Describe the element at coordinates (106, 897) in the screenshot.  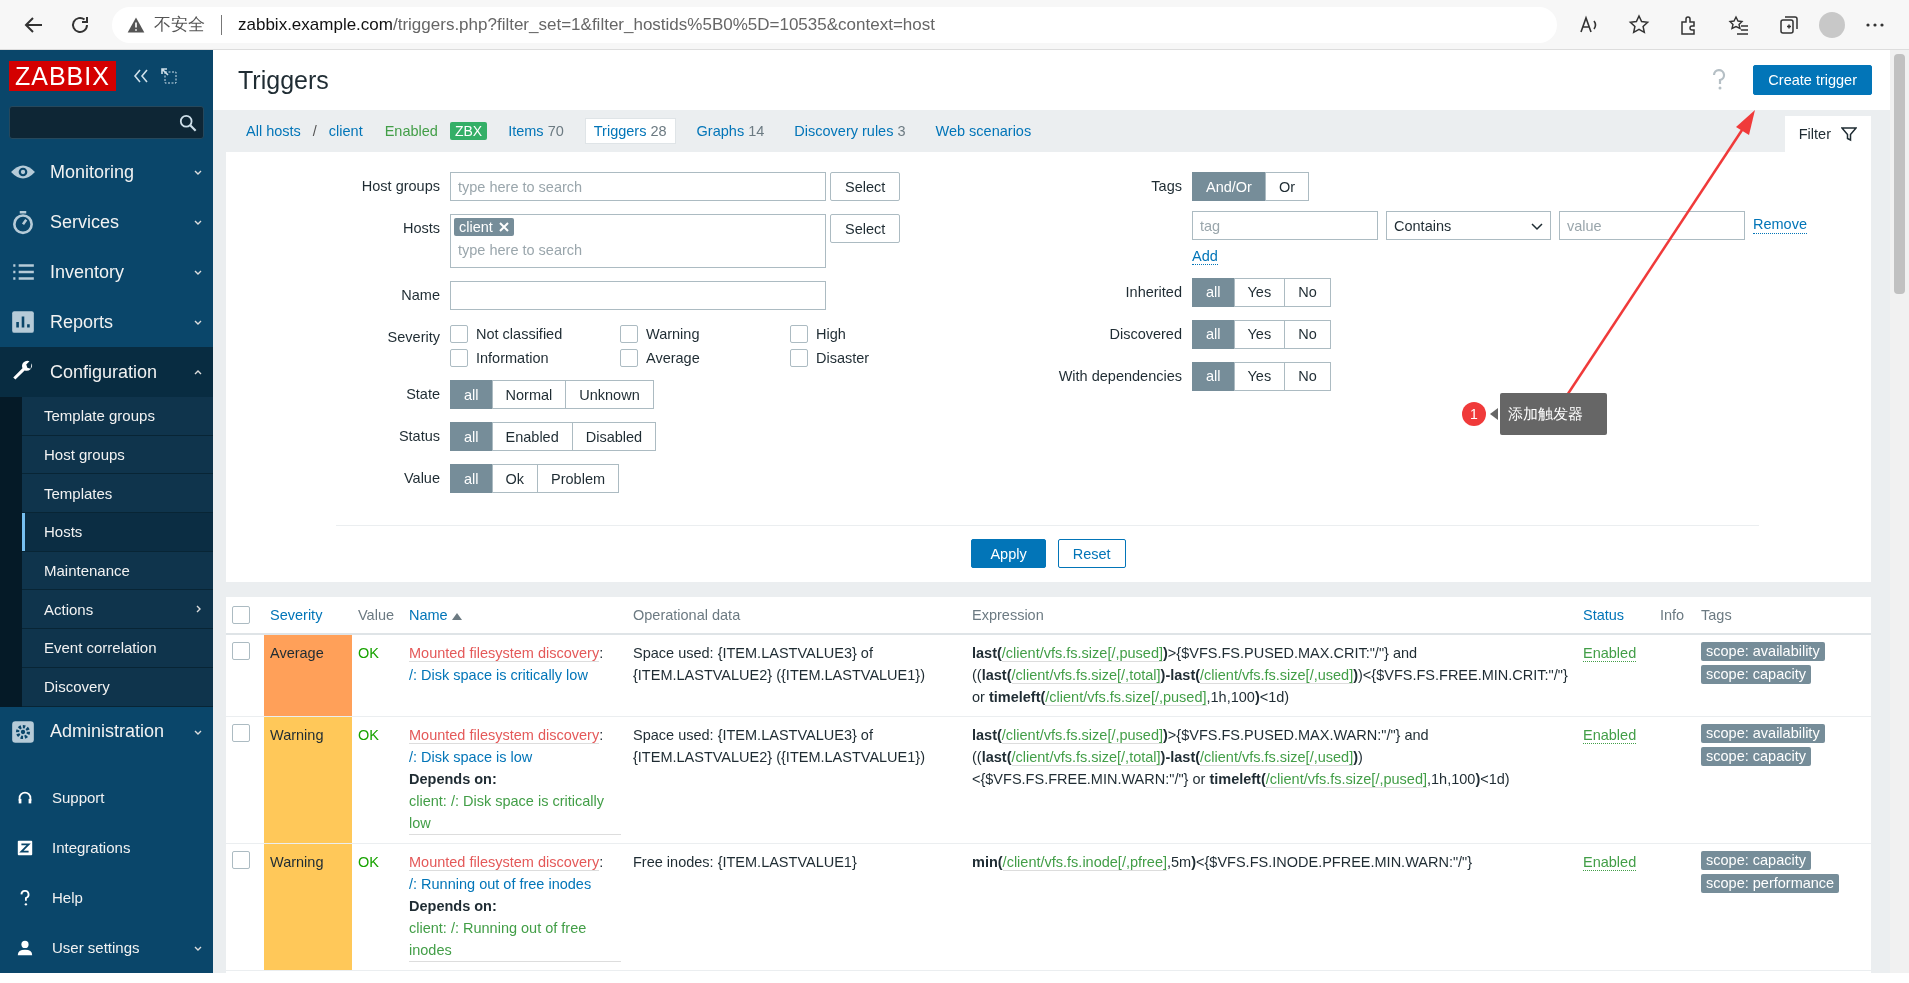
I see `menu-item: Help` at that location.